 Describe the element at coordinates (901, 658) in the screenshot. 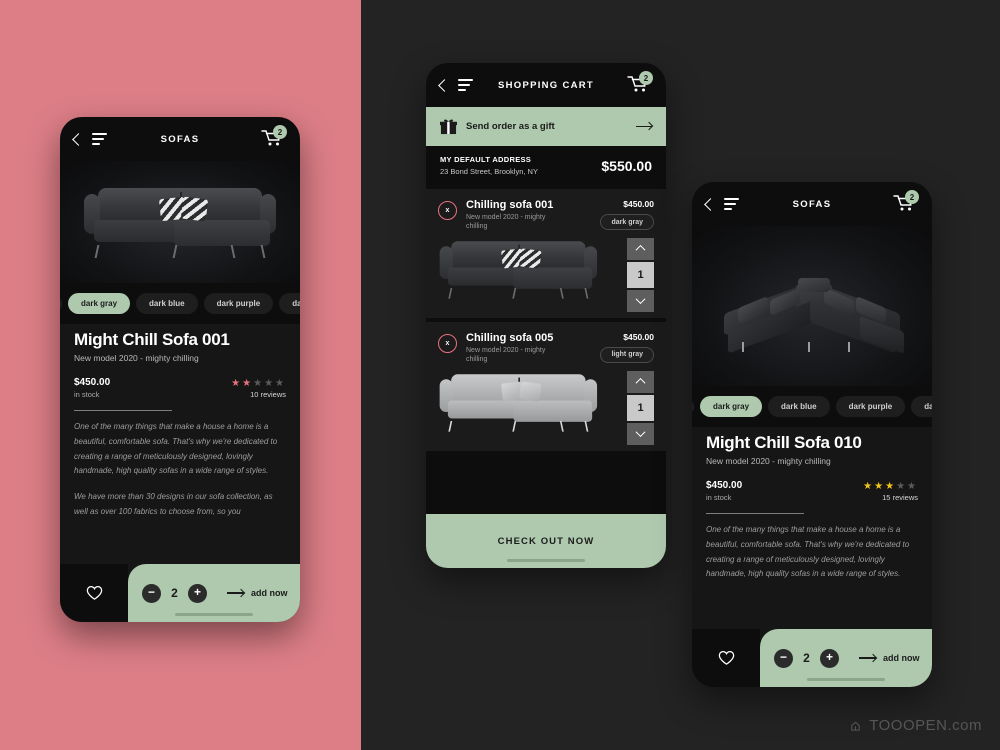

I see `add-now-label: add now` at that location.